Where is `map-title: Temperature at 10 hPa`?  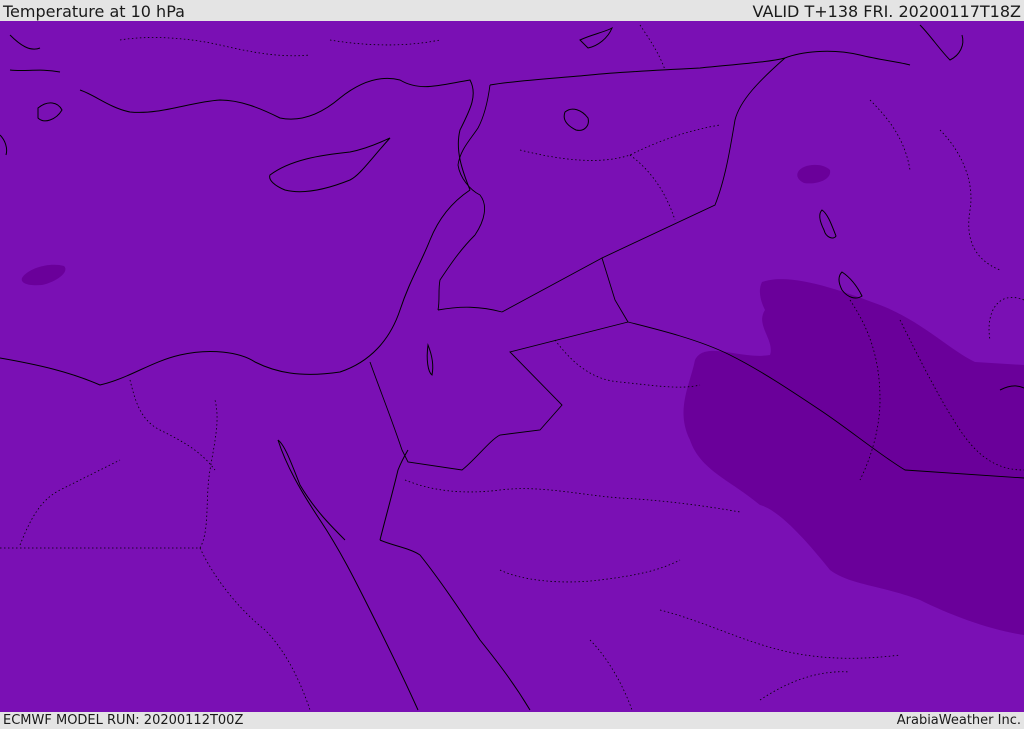 map-title: Temperature at 10 hPa is located at coordinates (94, 11).